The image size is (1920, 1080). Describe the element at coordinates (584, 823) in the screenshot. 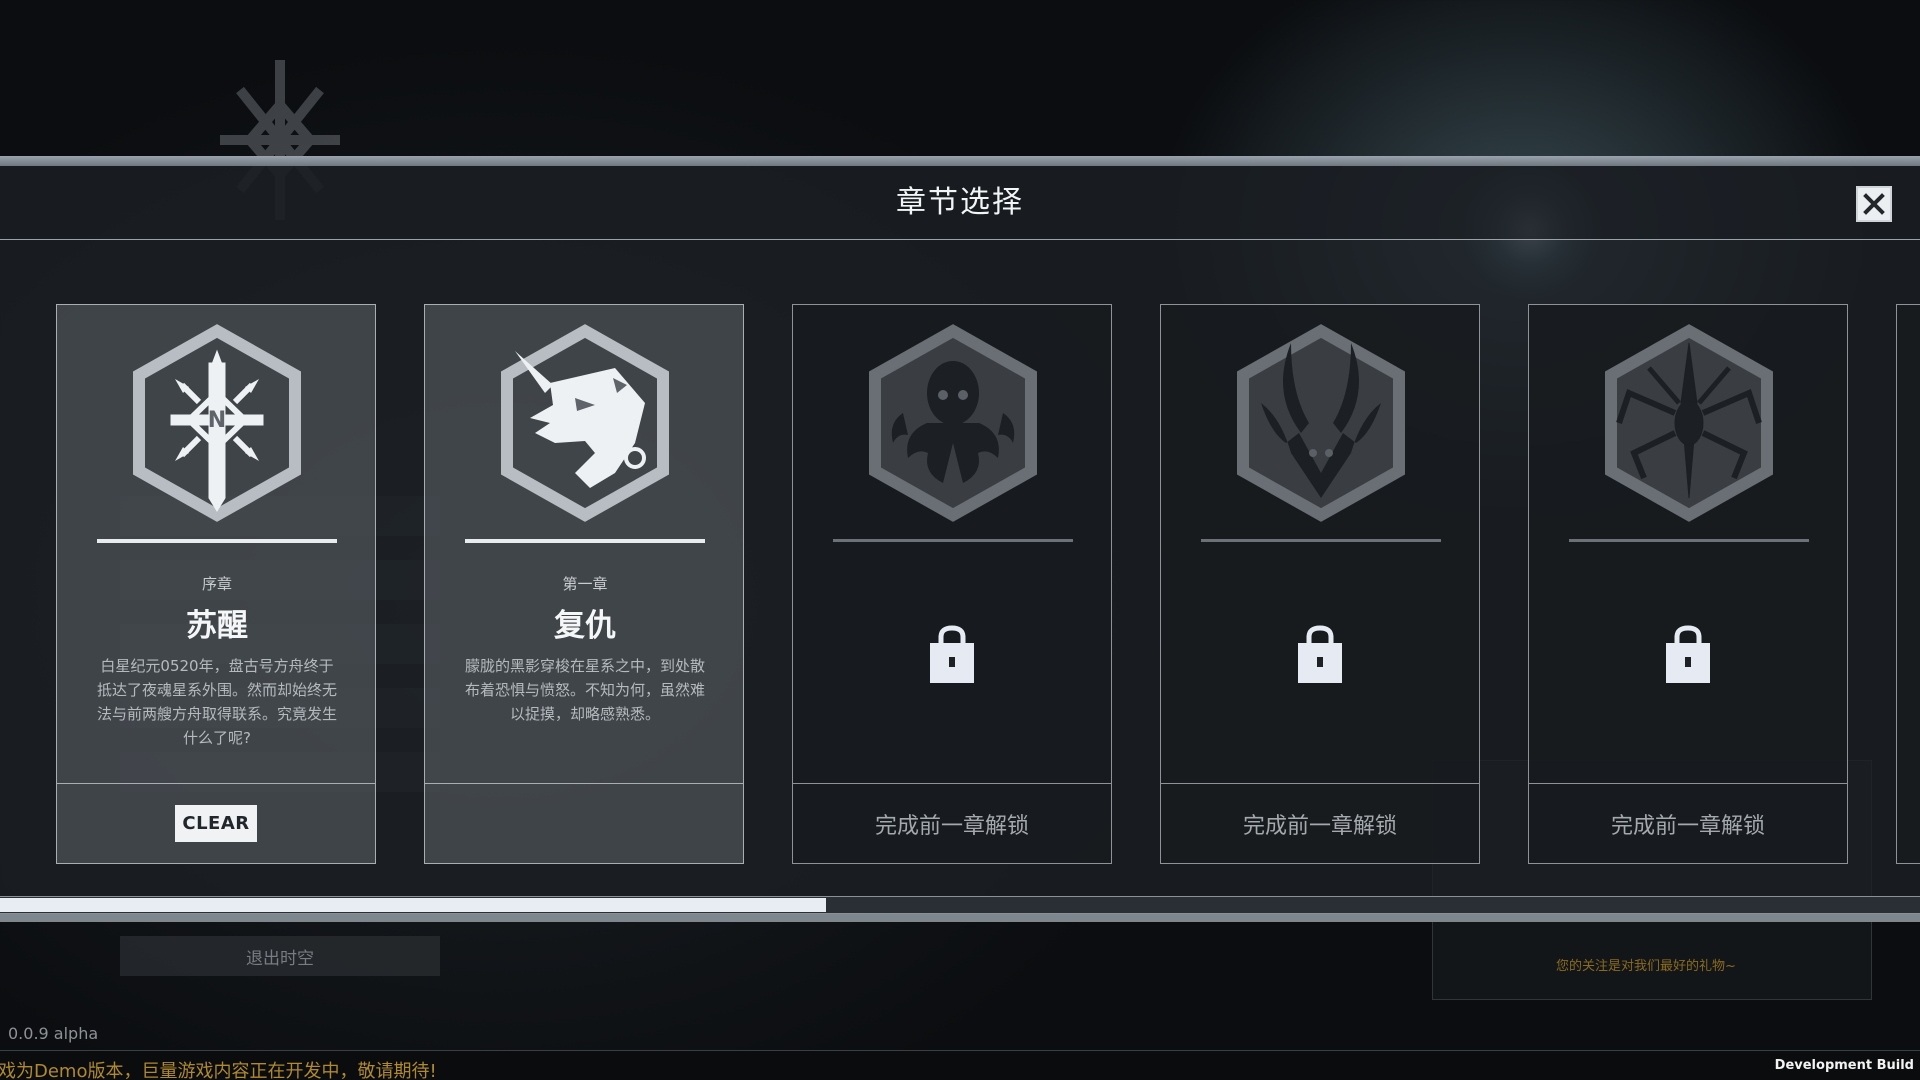

I see `card-footer` at that location.